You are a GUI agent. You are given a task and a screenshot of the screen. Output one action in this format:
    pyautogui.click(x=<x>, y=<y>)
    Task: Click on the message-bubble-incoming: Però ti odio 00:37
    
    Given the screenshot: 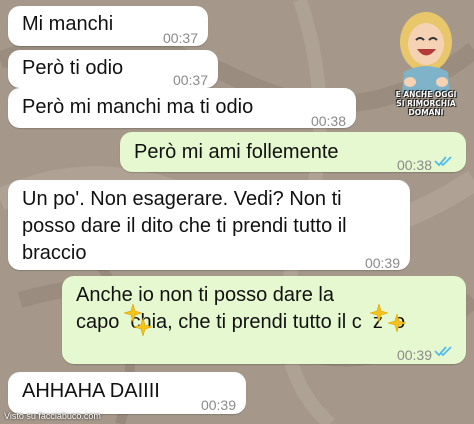 What is the action you would take?
    pyautogui.click(x=113, y=69)
    